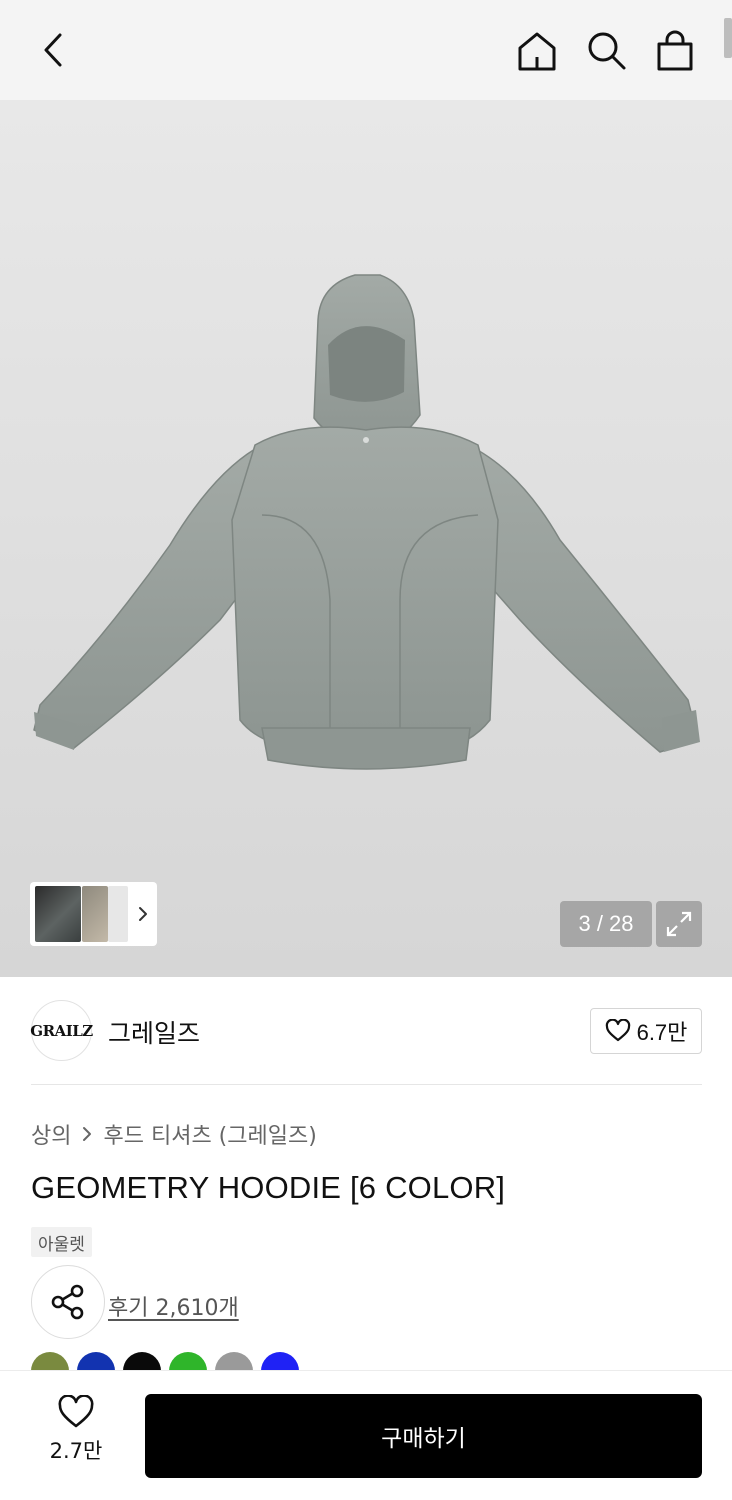 The width and height of the screenshot is (732, 1500). Describe the element at coordinates (662, 1032) in the screenshot. I see `brand-like-count: 6.7만` at that location.